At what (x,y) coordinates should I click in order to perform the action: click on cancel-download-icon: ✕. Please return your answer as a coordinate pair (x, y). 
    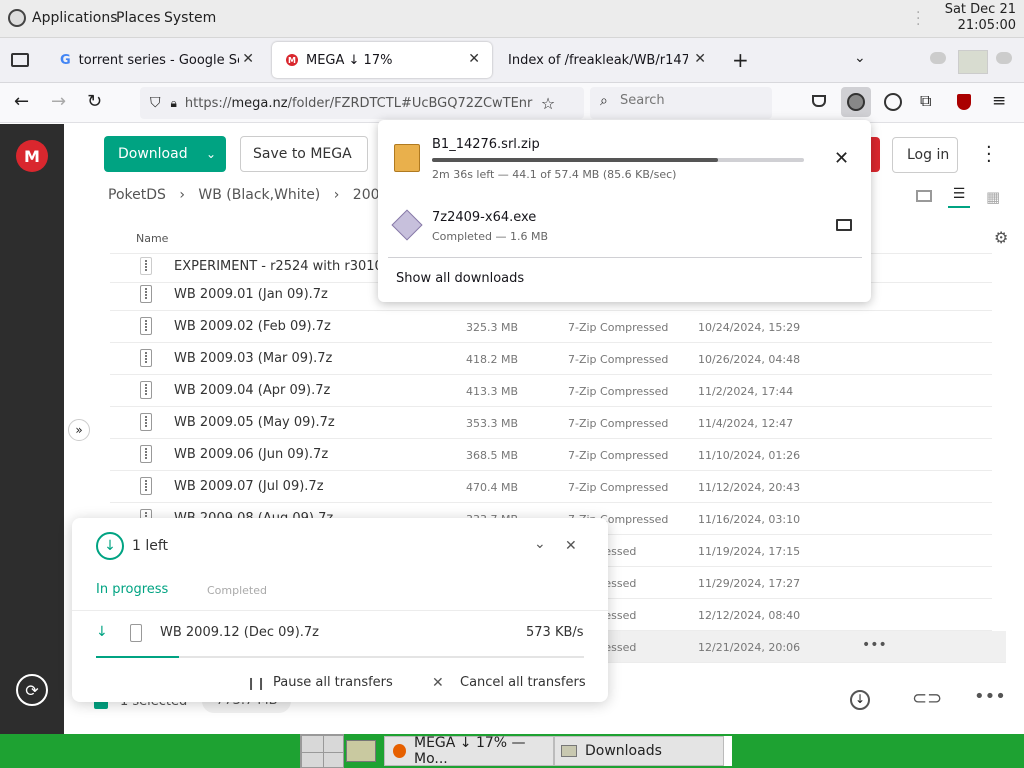
    Looking at the image, I should click on (841, 158).